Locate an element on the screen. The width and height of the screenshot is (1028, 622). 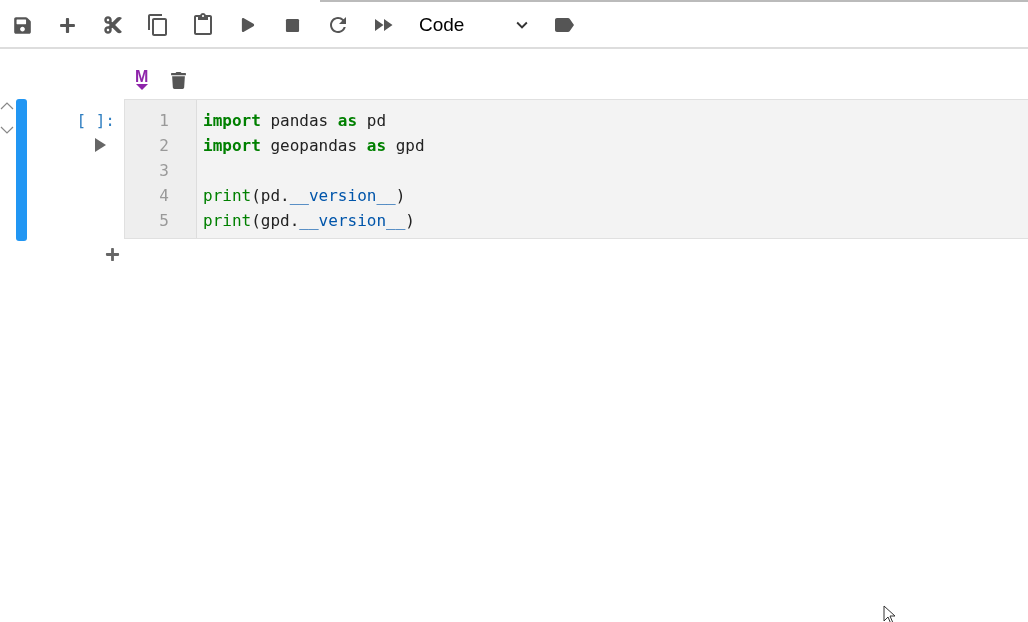
code-line: print(pd.__version__) is located at coordinates (305, 196).